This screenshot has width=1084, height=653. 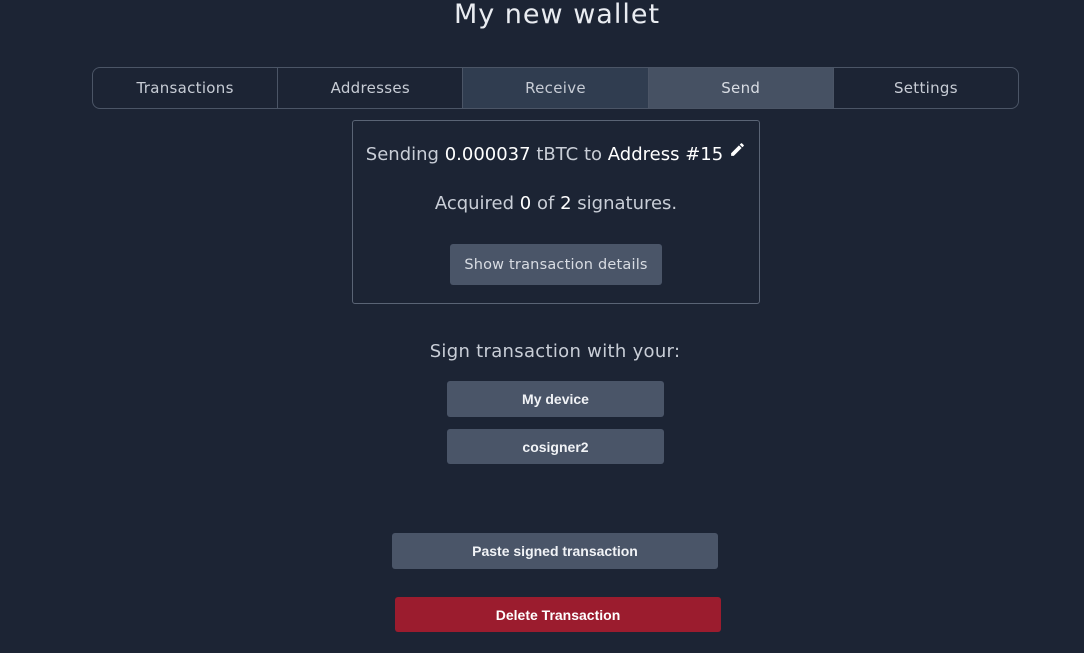 What do you see at coordinates (566, 203) in the screenshot?
I see `required-count: 2` at bounding box center [566, 203].